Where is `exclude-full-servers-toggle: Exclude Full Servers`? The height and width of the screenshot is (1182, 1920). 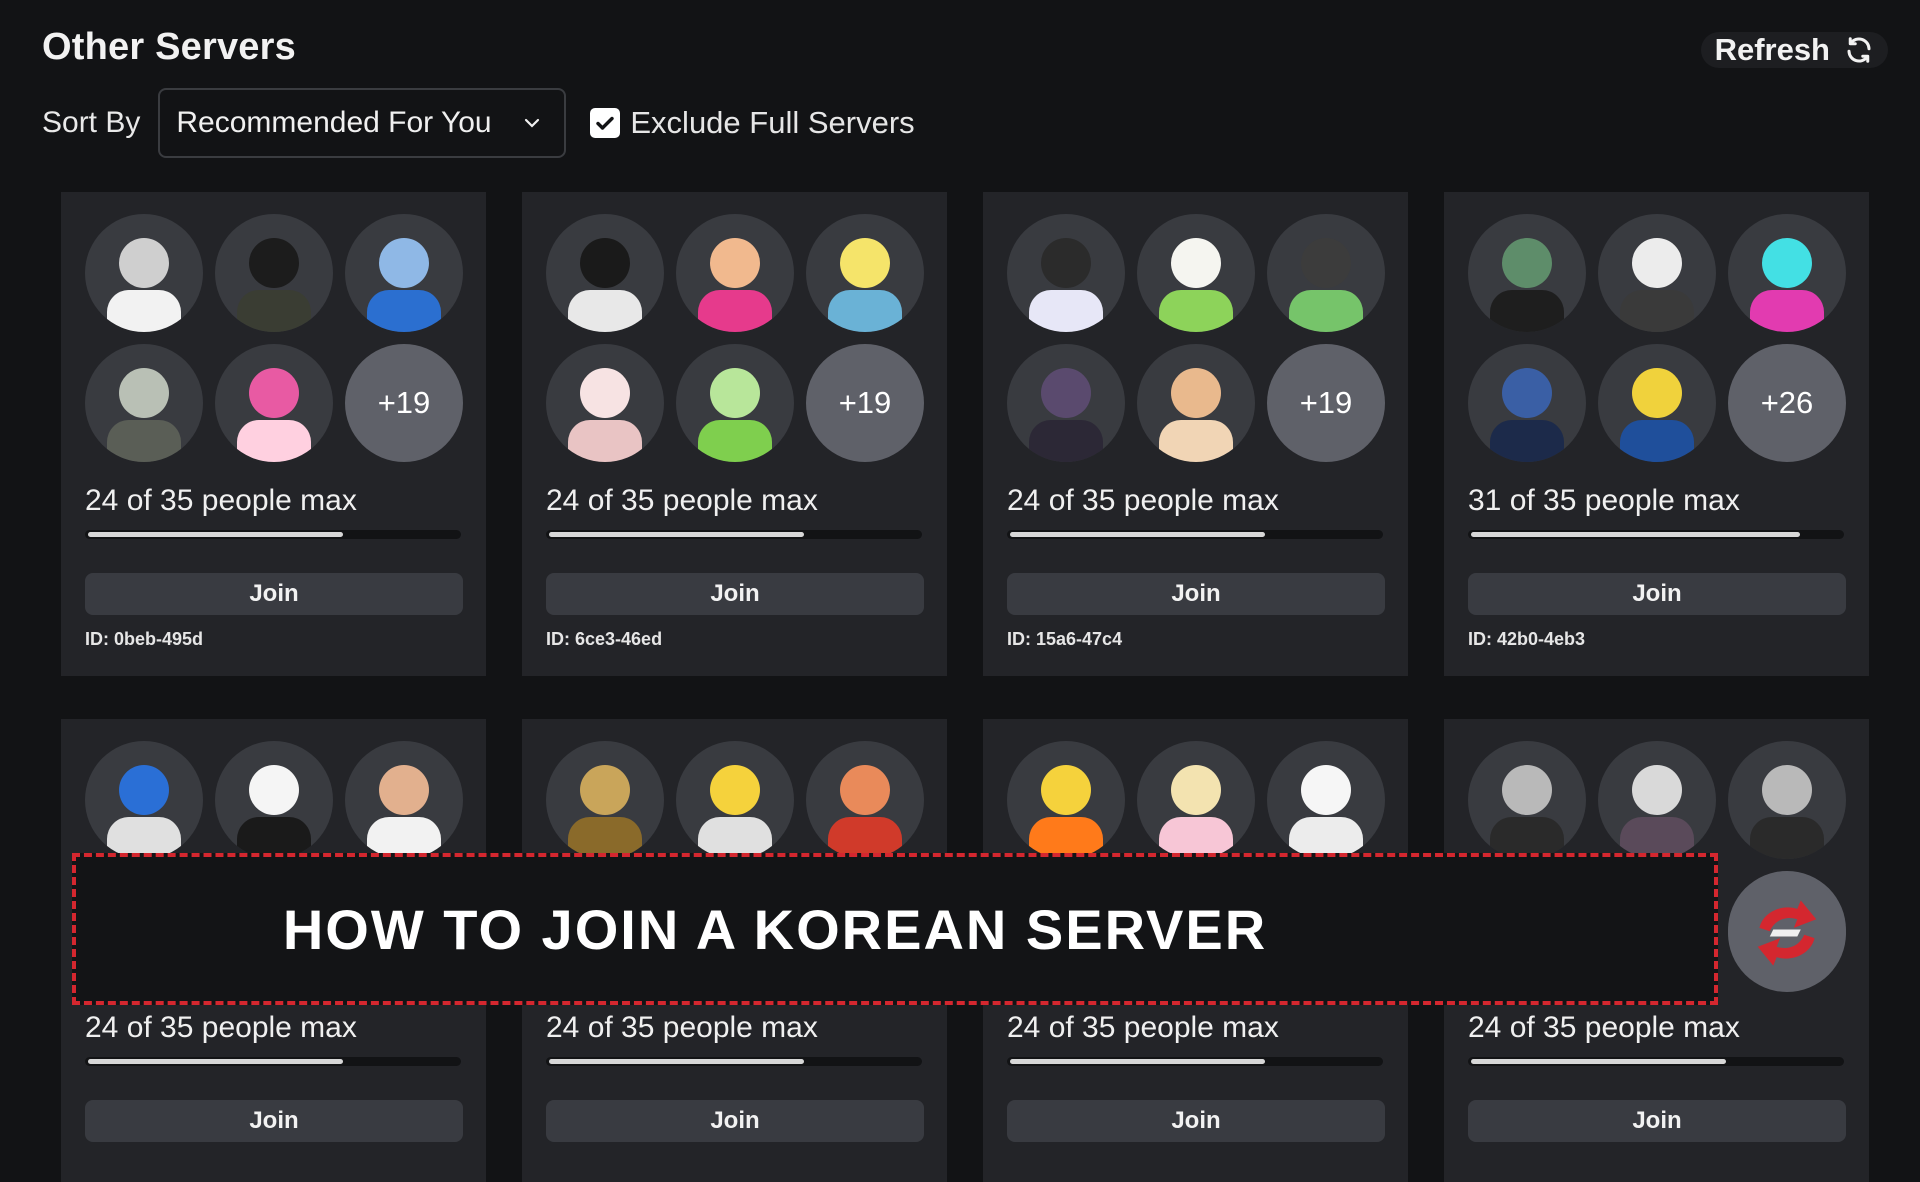 exclude-full-servers-toggle: Exclude Full Servers is located at coordinates (752, 123).